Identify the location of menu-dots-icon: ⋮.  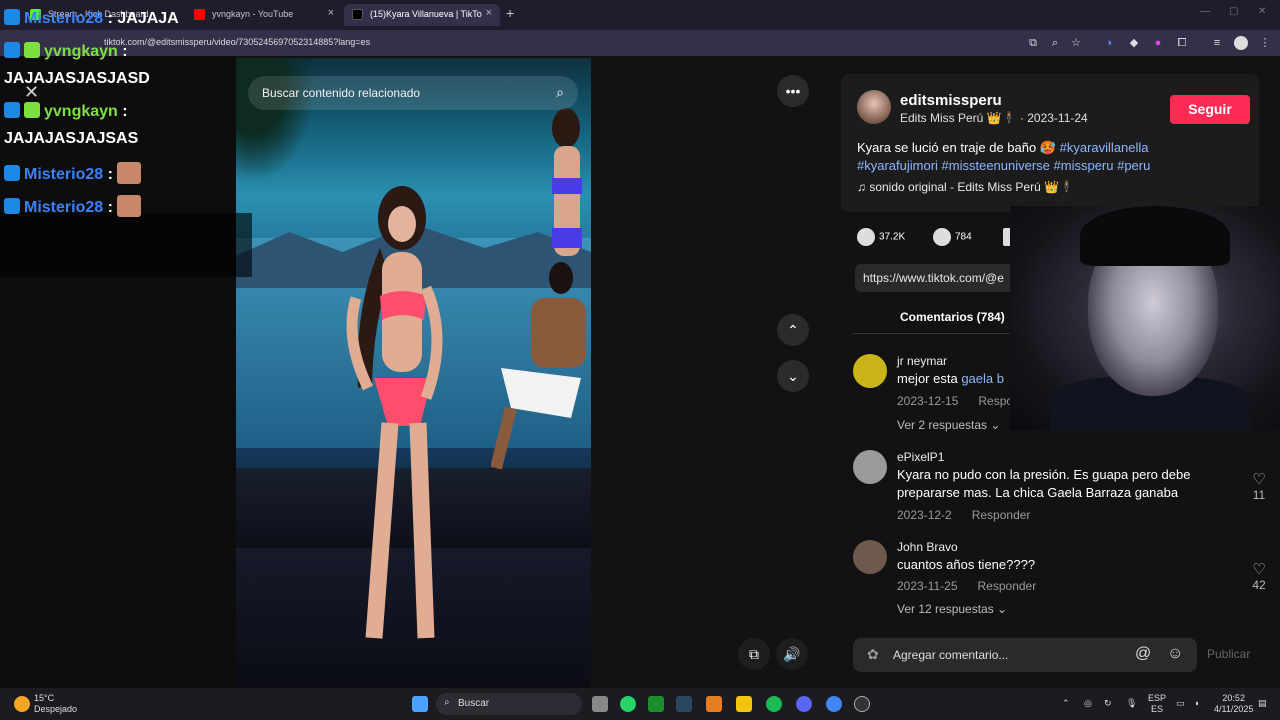
(1265, 43).